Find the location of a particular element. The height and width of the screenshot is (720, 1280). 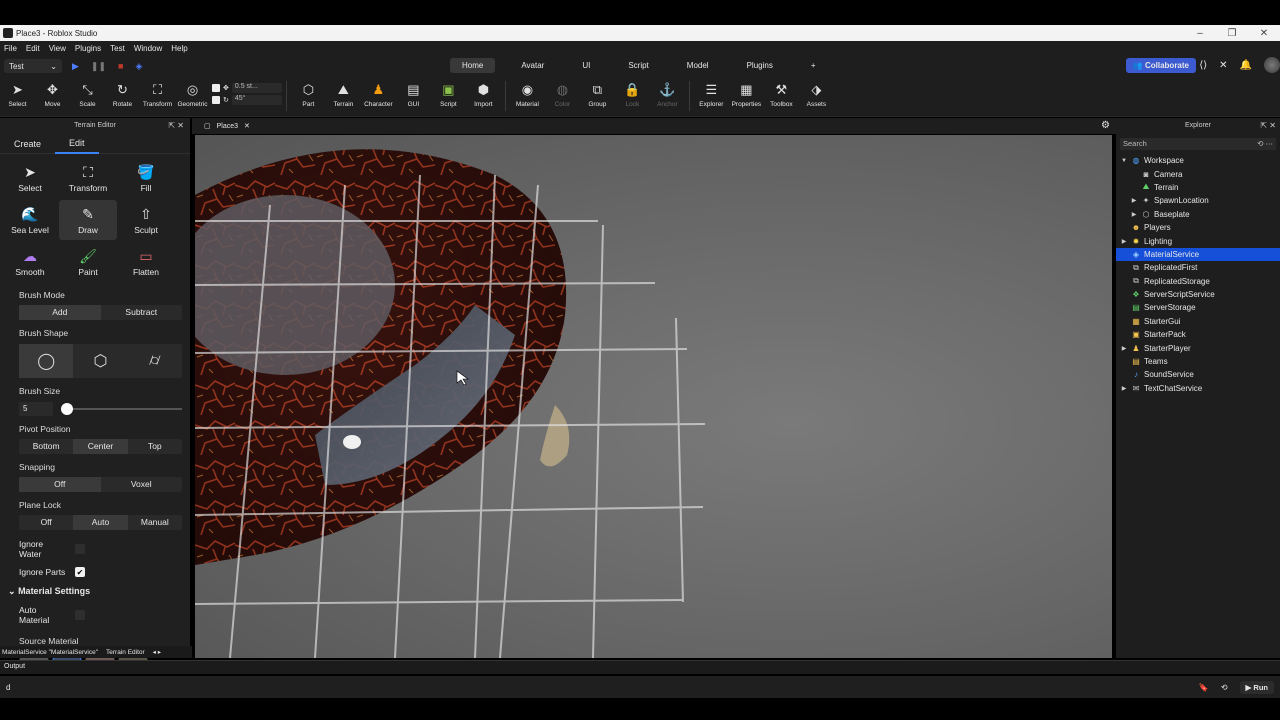

tab-avatar: Avatar is located at coordinates (532, 65).